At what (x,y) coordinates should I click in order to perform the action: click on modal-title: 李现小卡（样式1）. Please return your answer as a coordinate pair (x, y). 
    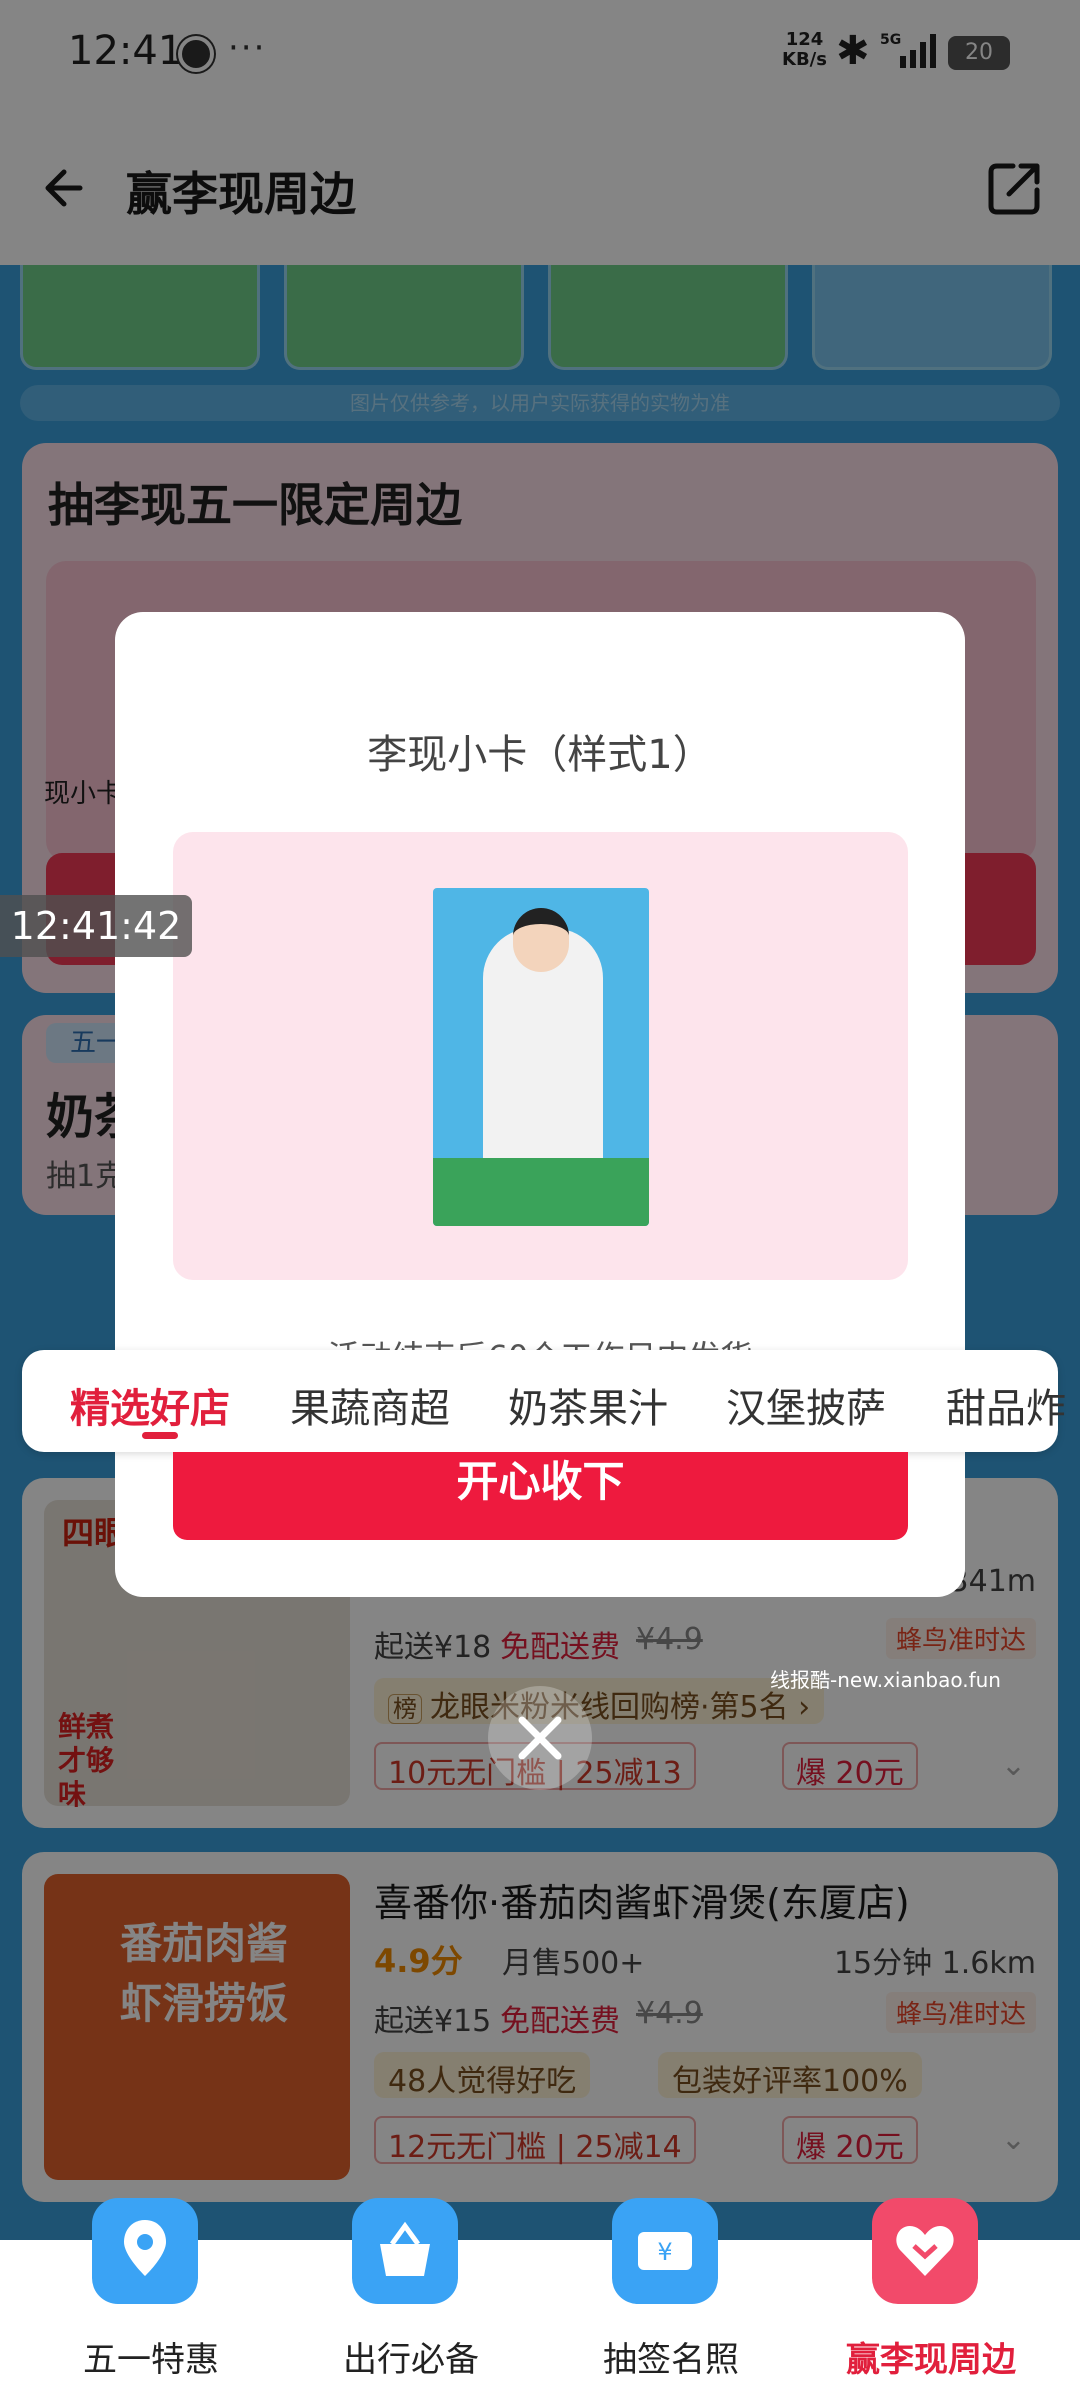
    Looking at the image, I should click on (540, 755).